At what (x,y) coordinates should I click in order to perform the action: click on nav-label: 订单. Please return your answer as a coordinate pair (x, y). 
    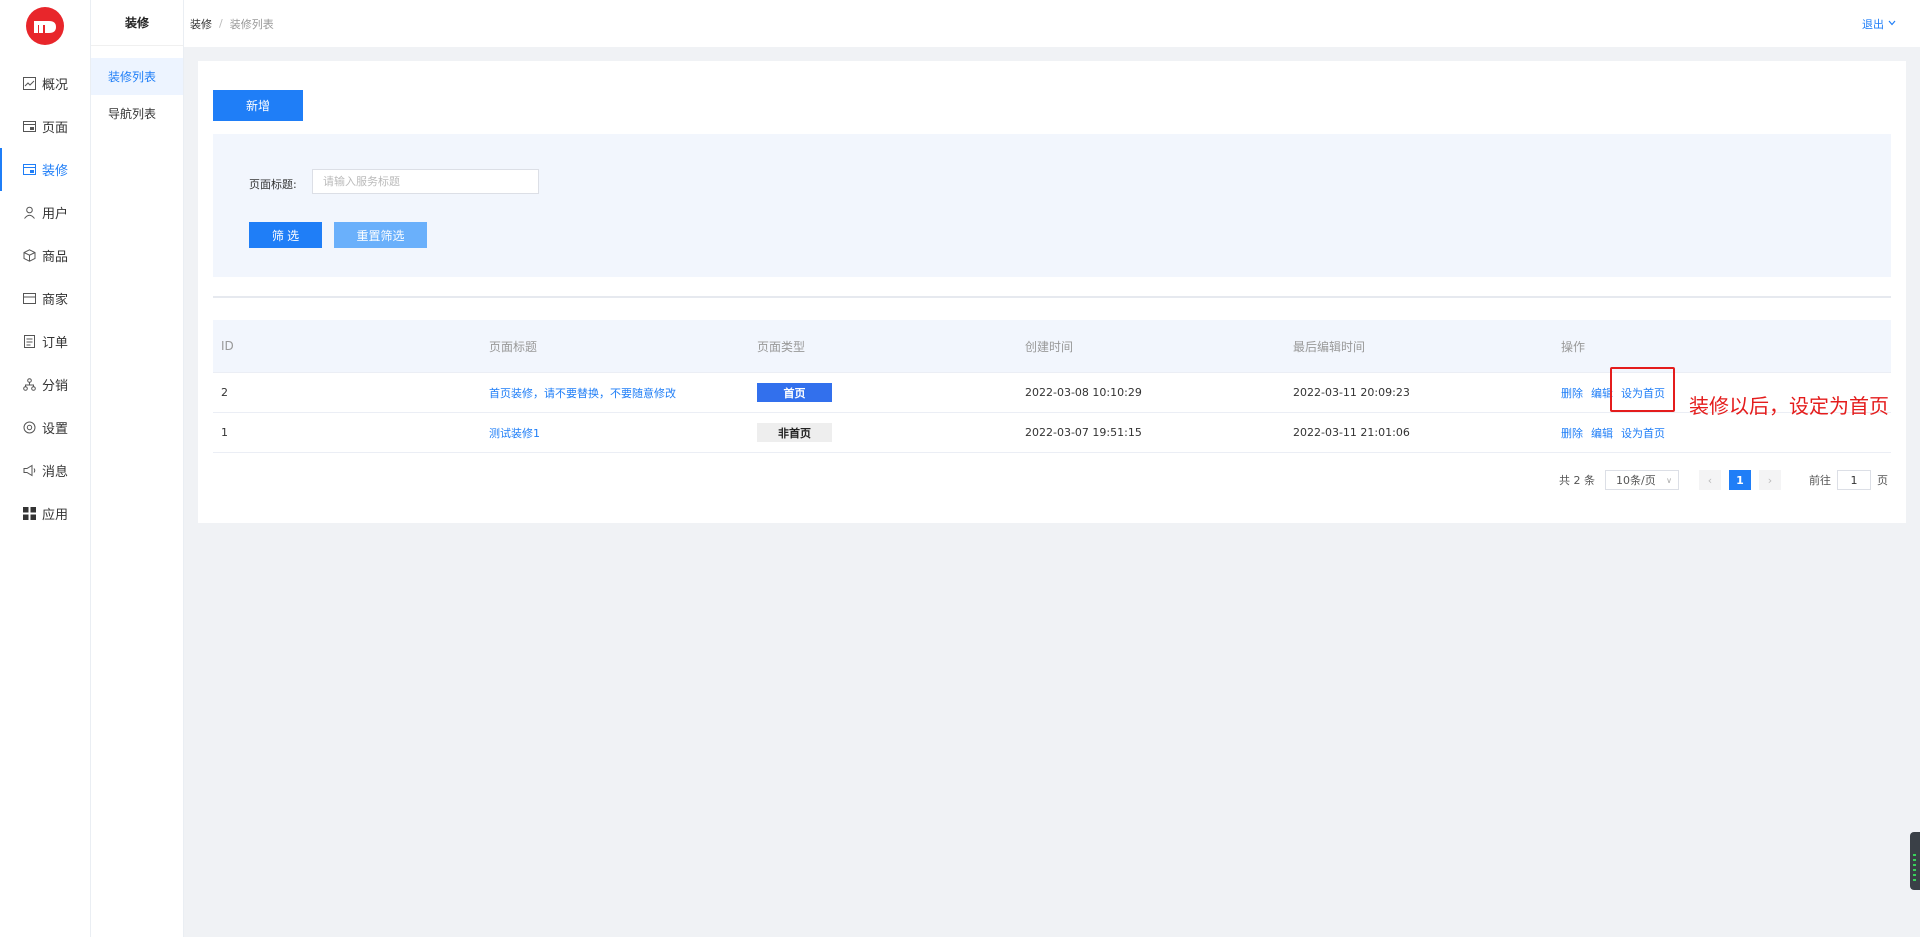
    Looking at the image, I should click on (55, 343).